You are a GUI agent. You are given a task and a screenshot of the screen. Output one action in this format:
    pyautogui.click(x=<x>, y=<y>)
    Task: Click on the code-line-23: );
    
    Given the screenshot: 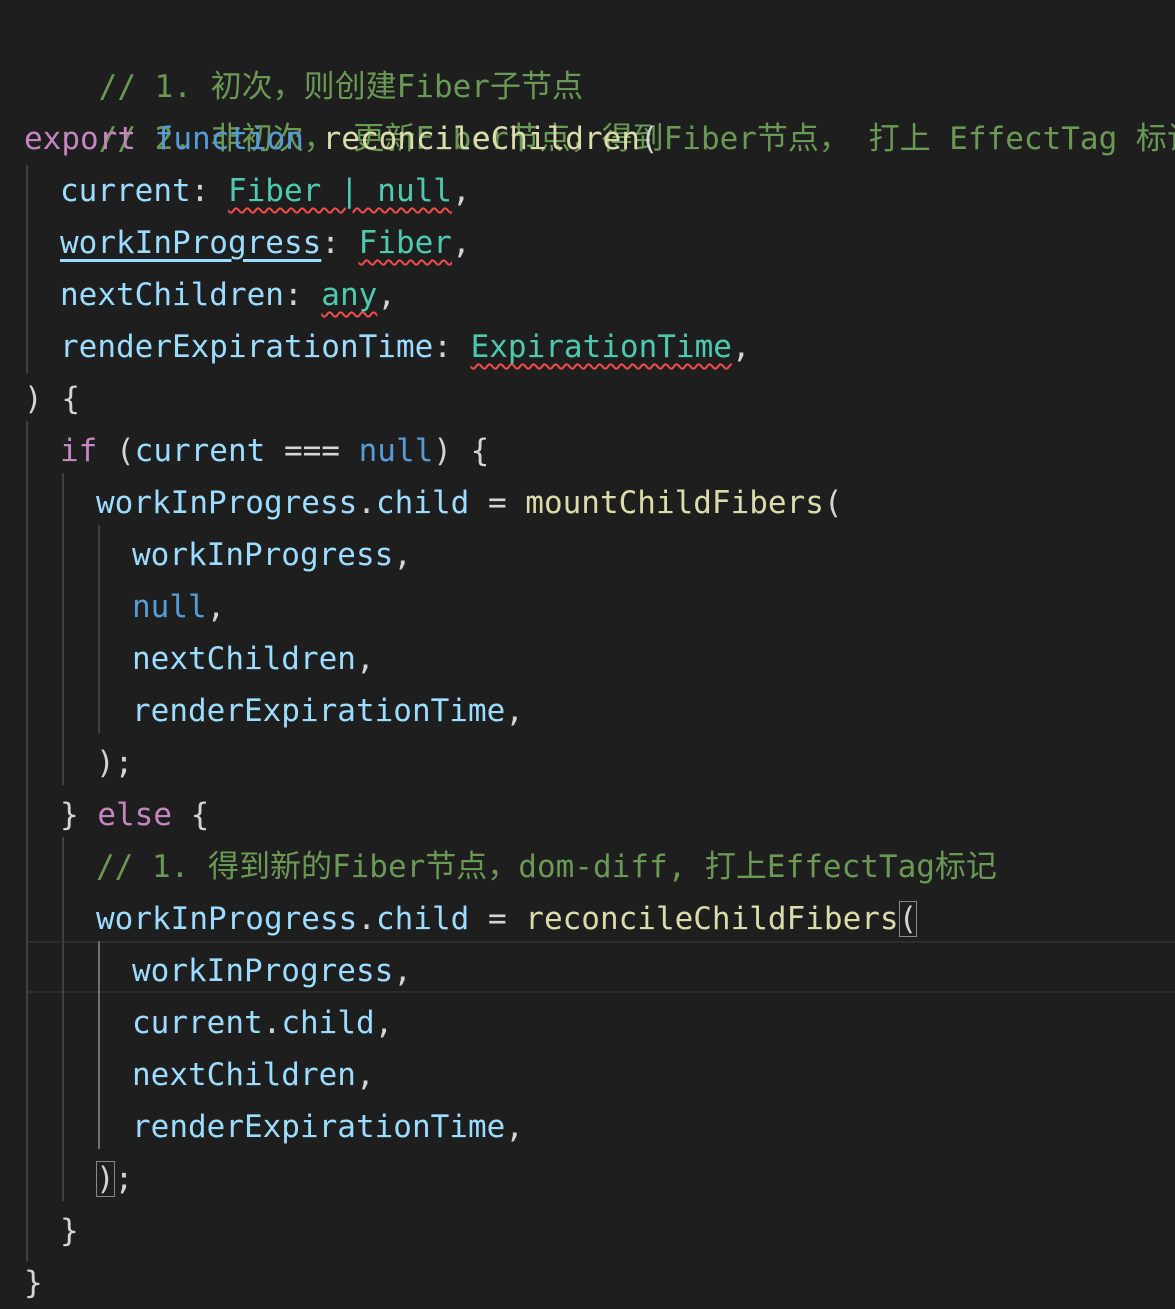 What is the action you would take?
    pyautogui.click(x=114, y=1179)
    